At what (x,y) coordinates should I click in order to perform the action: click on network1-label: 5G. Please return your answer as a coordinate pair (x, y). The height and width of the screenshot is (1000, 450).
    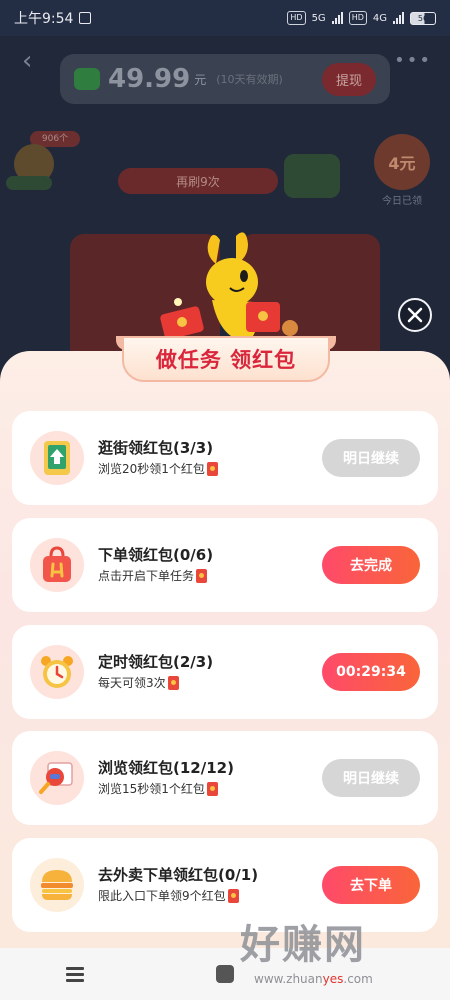
    Looking at the image, I should click on (318, 18).